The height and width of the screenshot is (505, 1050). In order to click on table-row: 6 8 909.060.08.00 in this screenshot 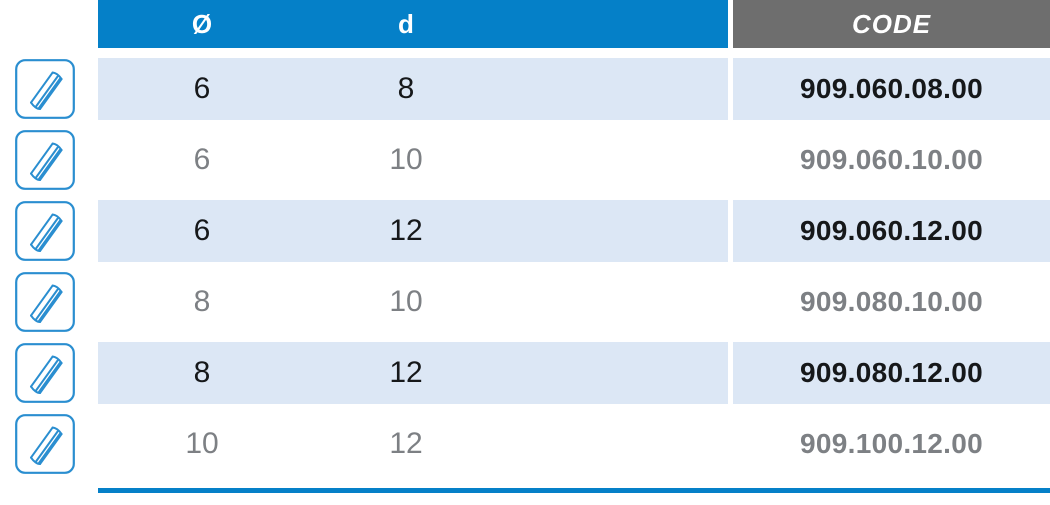, I will do `click(525, 89)`.